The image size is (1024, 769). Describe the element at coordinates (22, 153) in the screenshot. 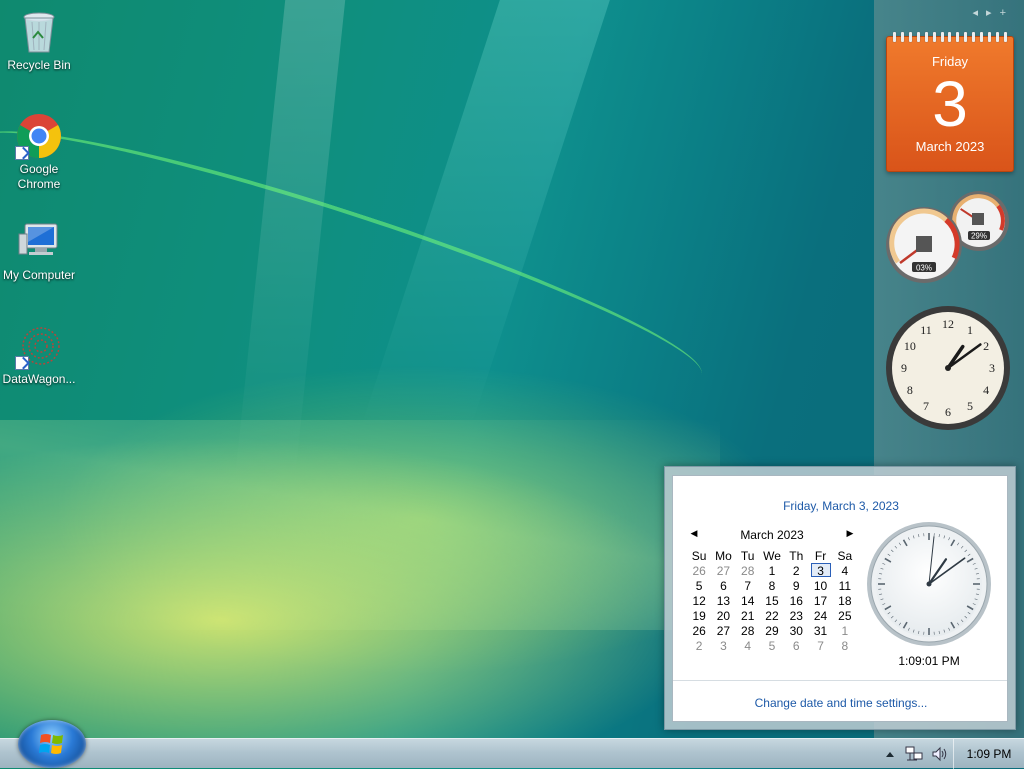

I see `shortcut-arrow-icon` at that location.